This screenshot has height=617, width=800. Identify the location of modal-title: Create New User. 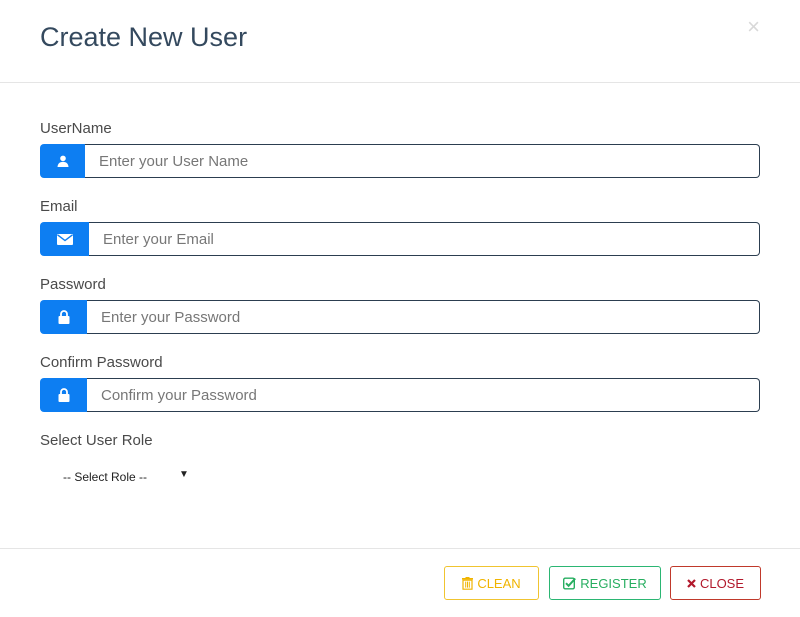
(144, 37).